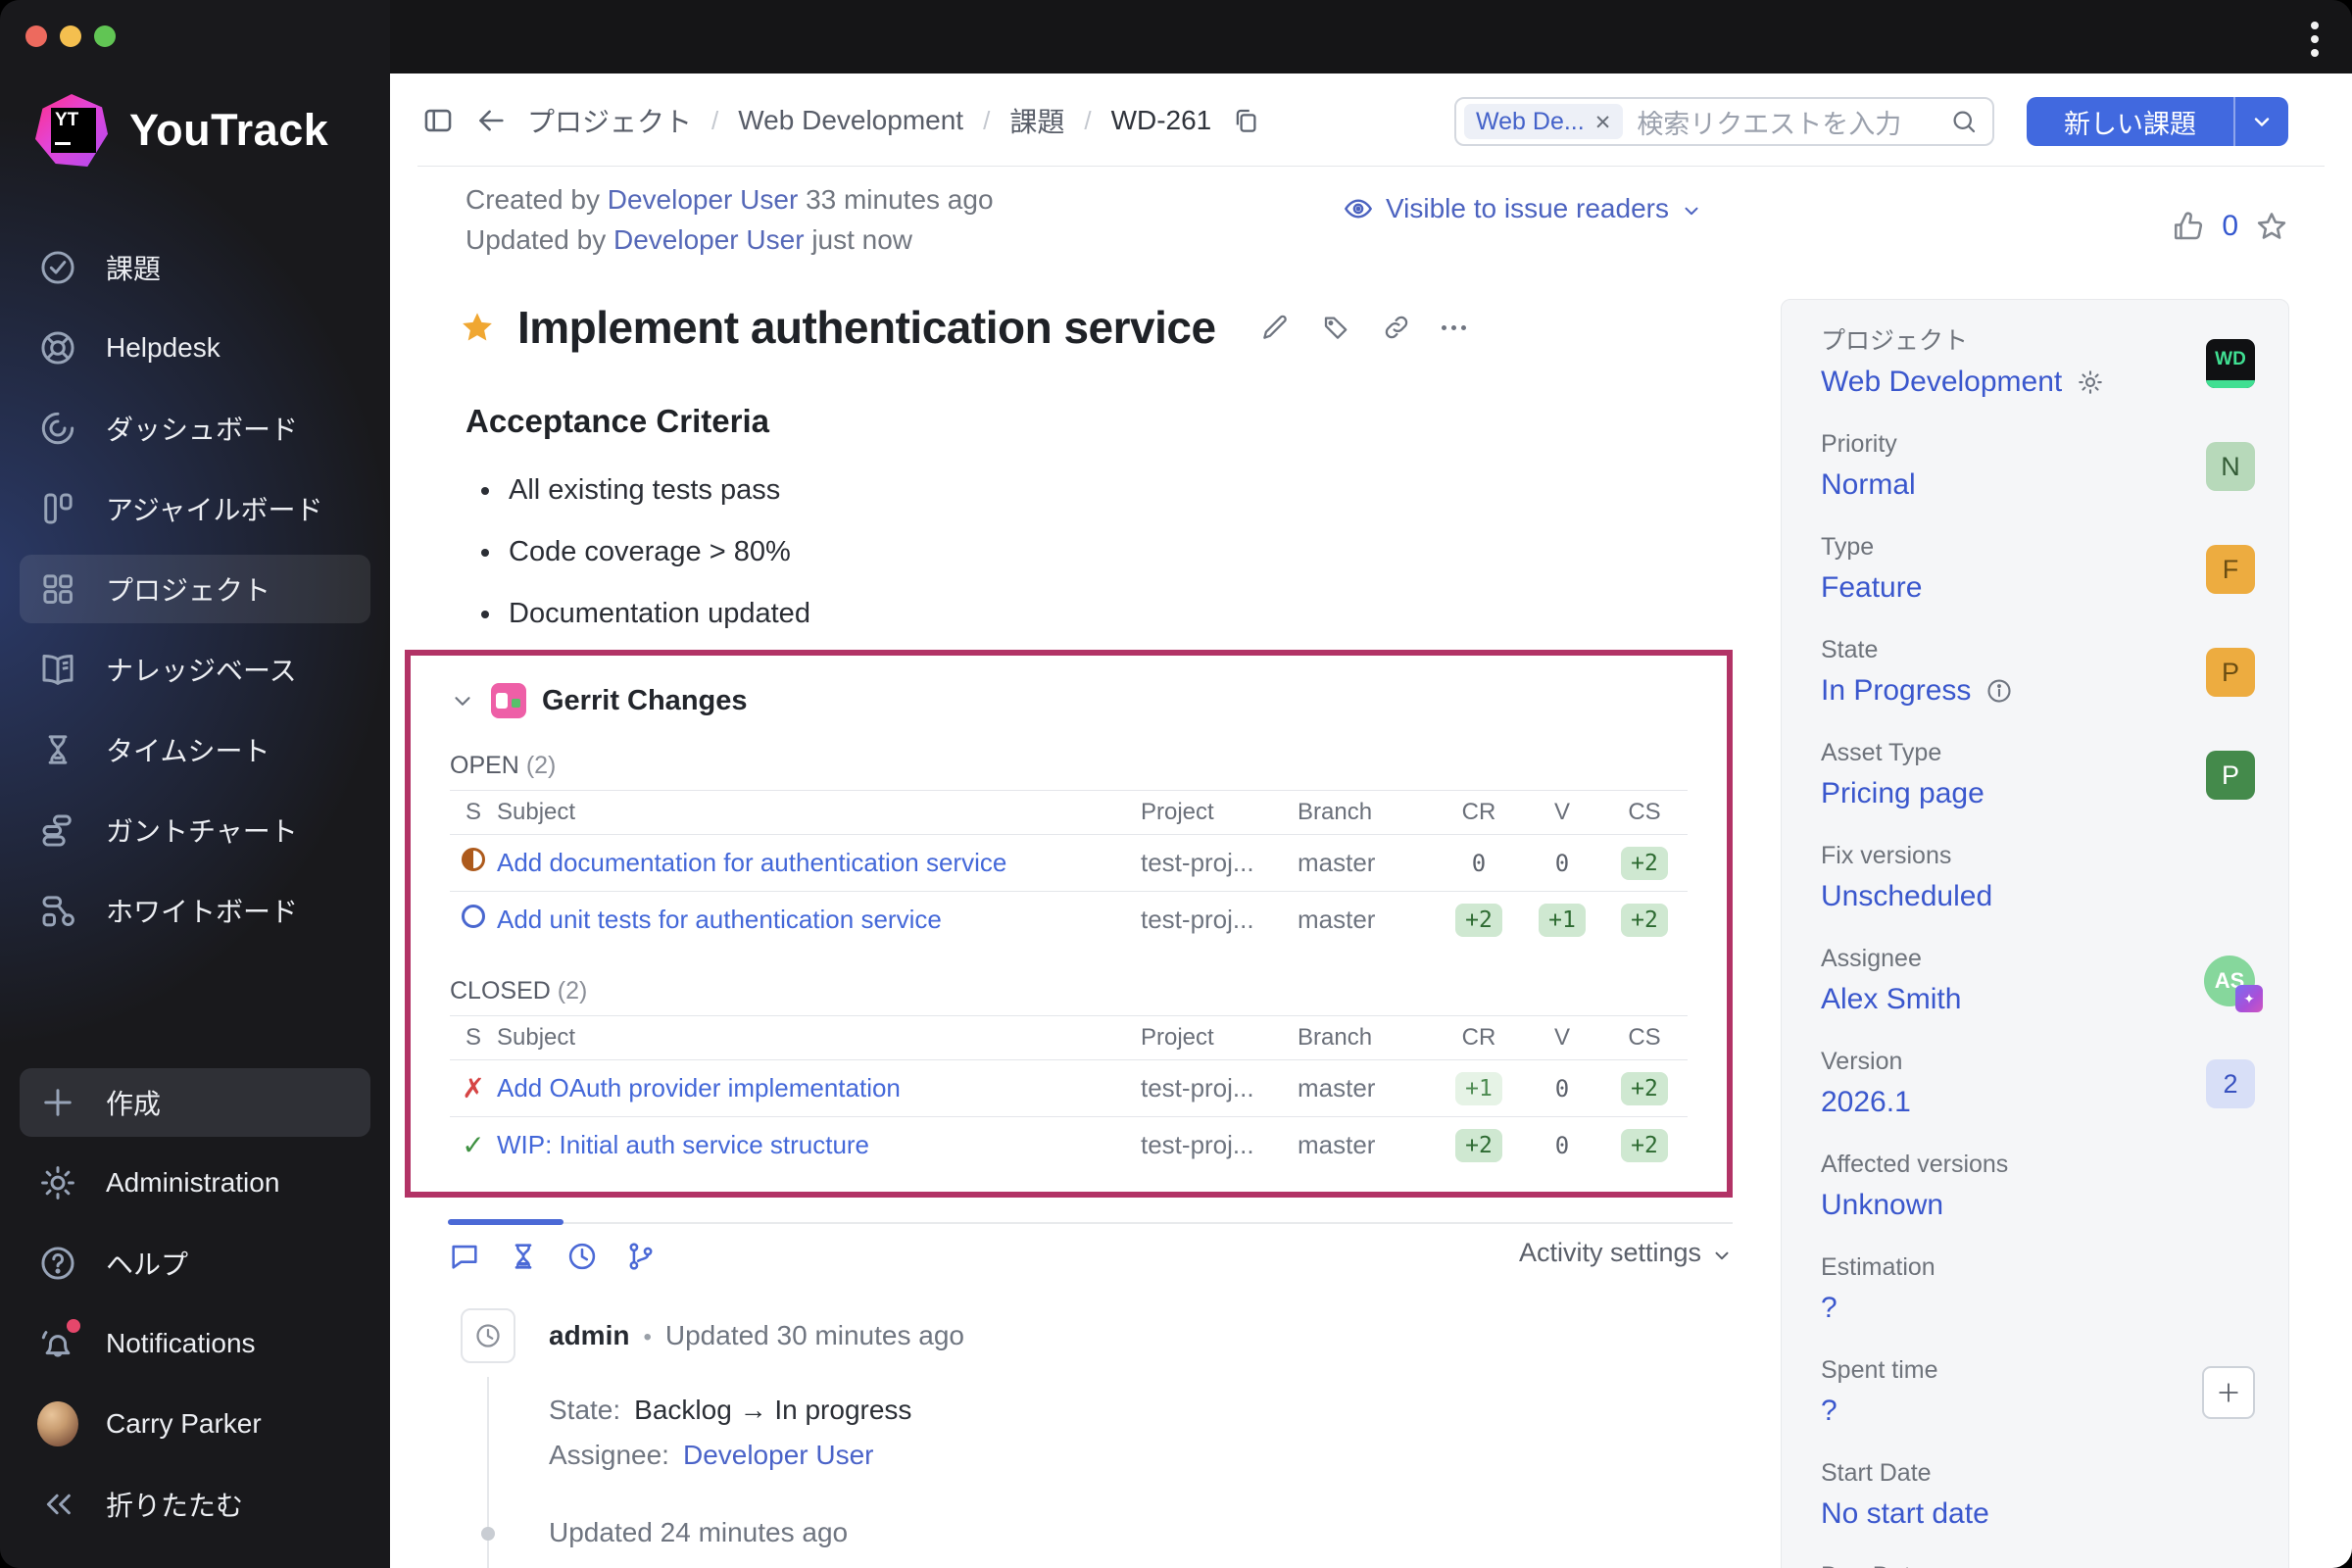  Describe the element at coordinates (1882, 1205) in the screenshot. I see `field-value-link: Unknown` at that location.